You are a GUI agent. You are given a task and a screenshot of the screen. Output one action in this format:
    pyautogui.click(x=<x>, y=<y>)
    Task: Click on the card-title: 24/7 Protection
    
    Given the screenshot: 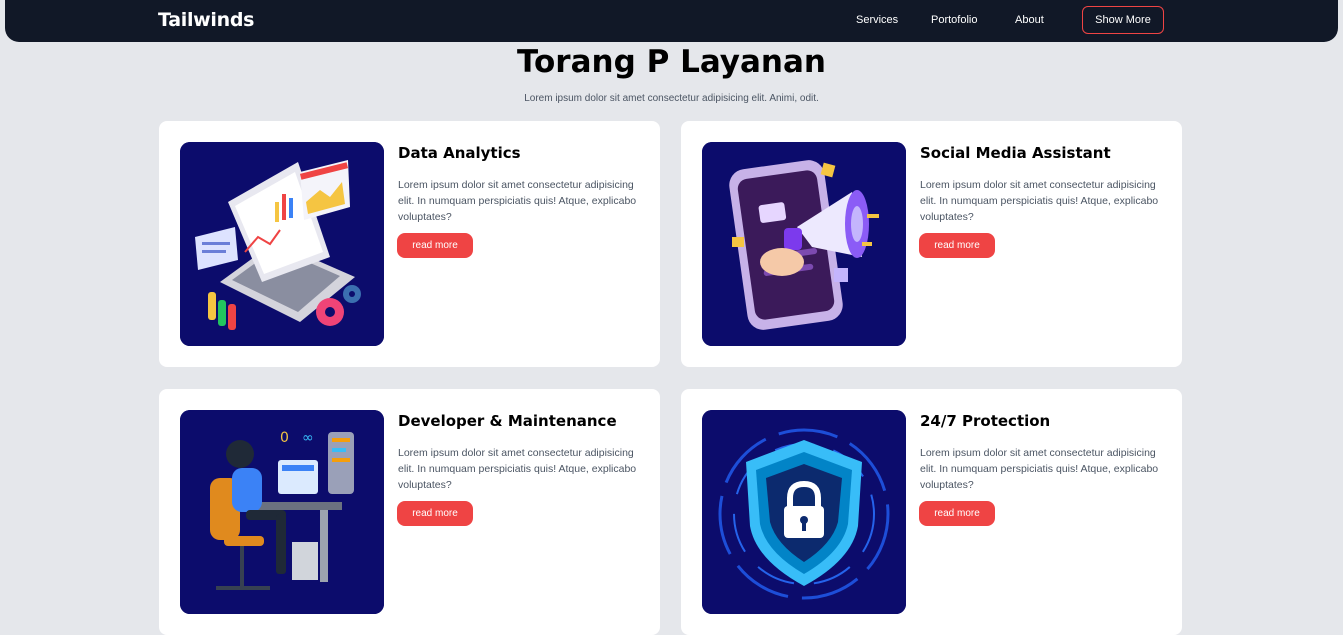 What is the action you would take?
    pyautogui.click(x=985, y=421)
    